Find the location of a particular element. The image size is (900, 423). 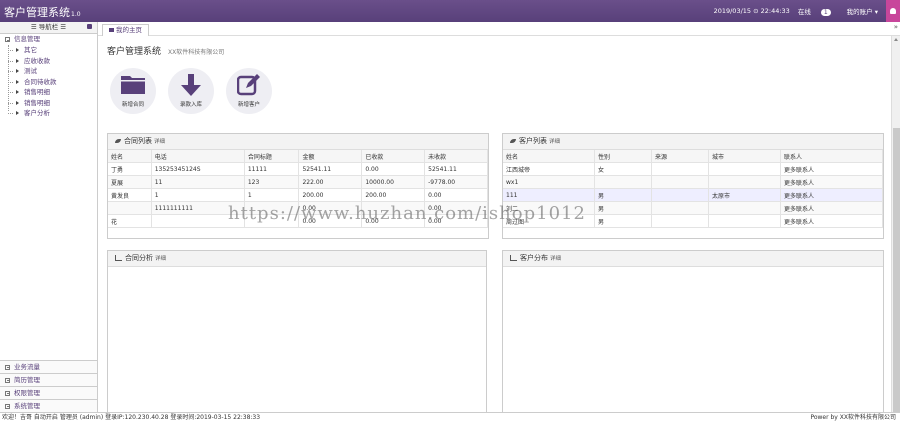

sidebar-item: 合同待收款 is located at coordinates (52, 82).